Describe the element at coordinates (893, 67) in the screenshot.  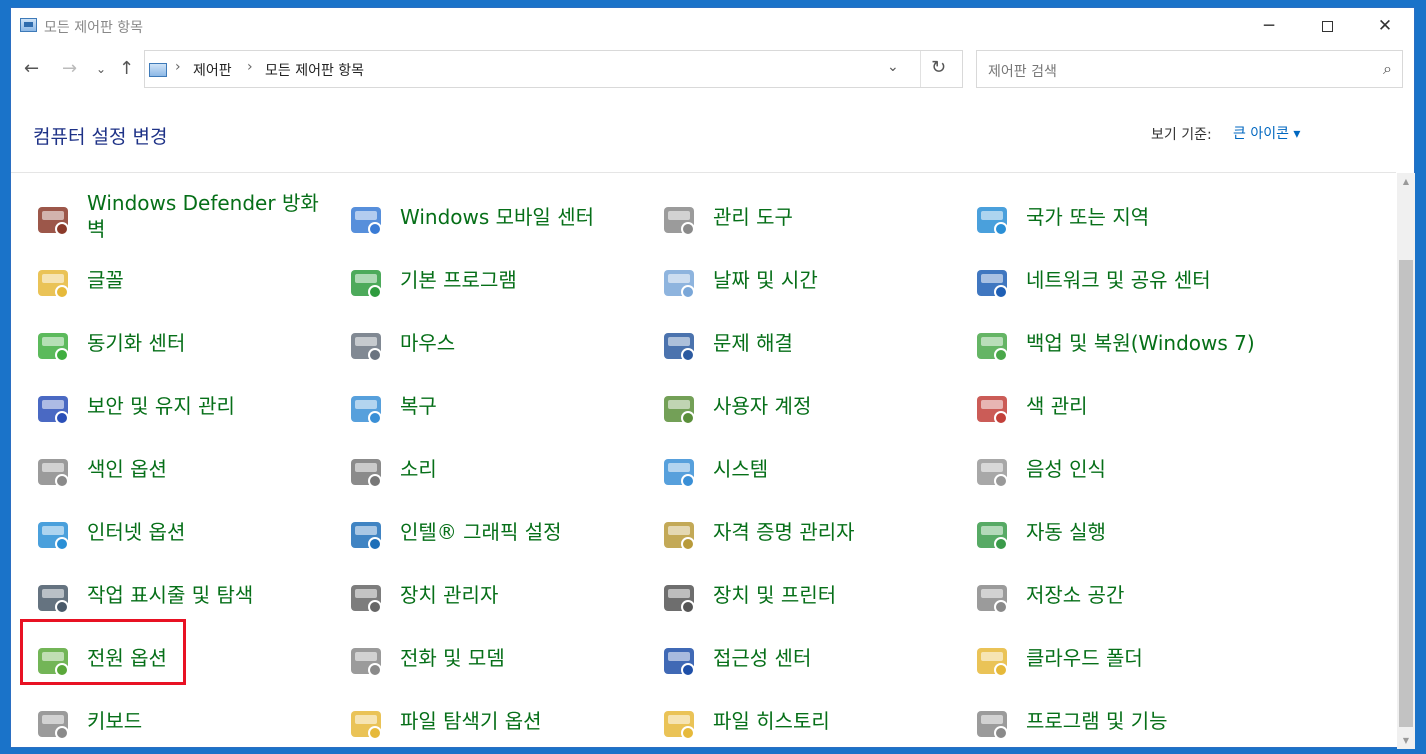
I see `address-dropdown-icon: ⌄` at that location.